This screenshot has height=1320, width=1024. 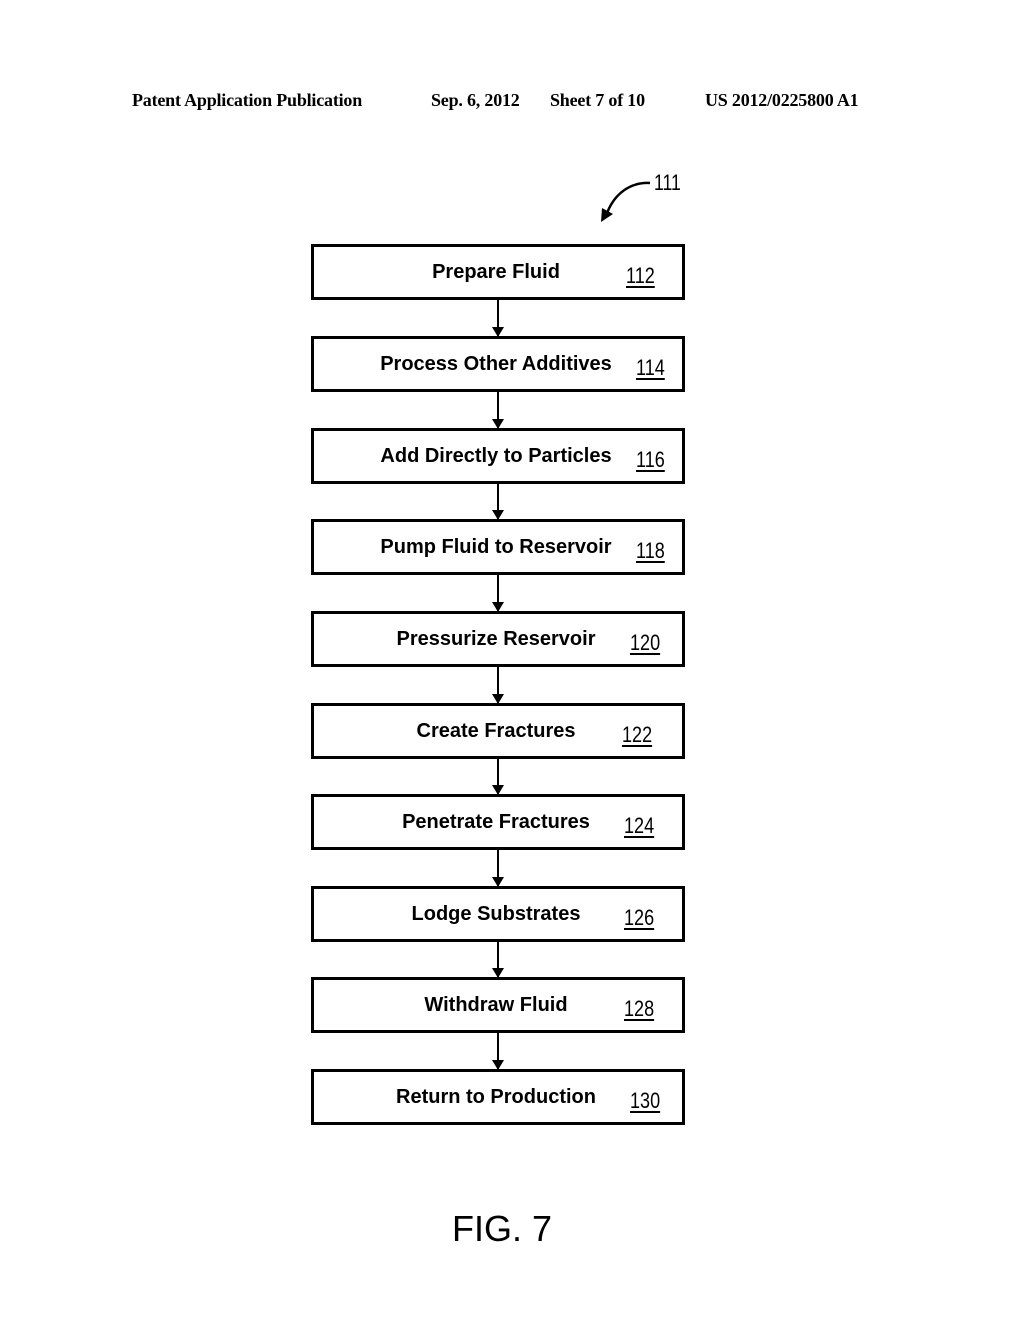 I want to click on flow-step-box: Pressurize Reservoir 120, so click(x=498, y=639).